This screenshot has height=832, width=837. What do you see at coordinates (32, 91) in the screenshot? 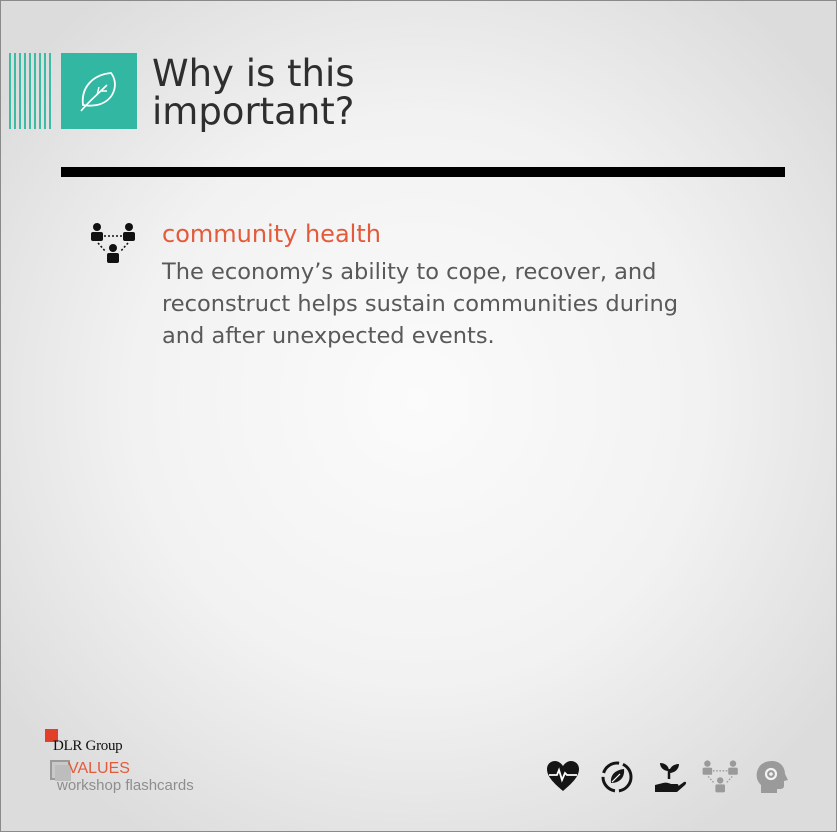
I see `decorative-stripes` at bounding box center [32, 91].